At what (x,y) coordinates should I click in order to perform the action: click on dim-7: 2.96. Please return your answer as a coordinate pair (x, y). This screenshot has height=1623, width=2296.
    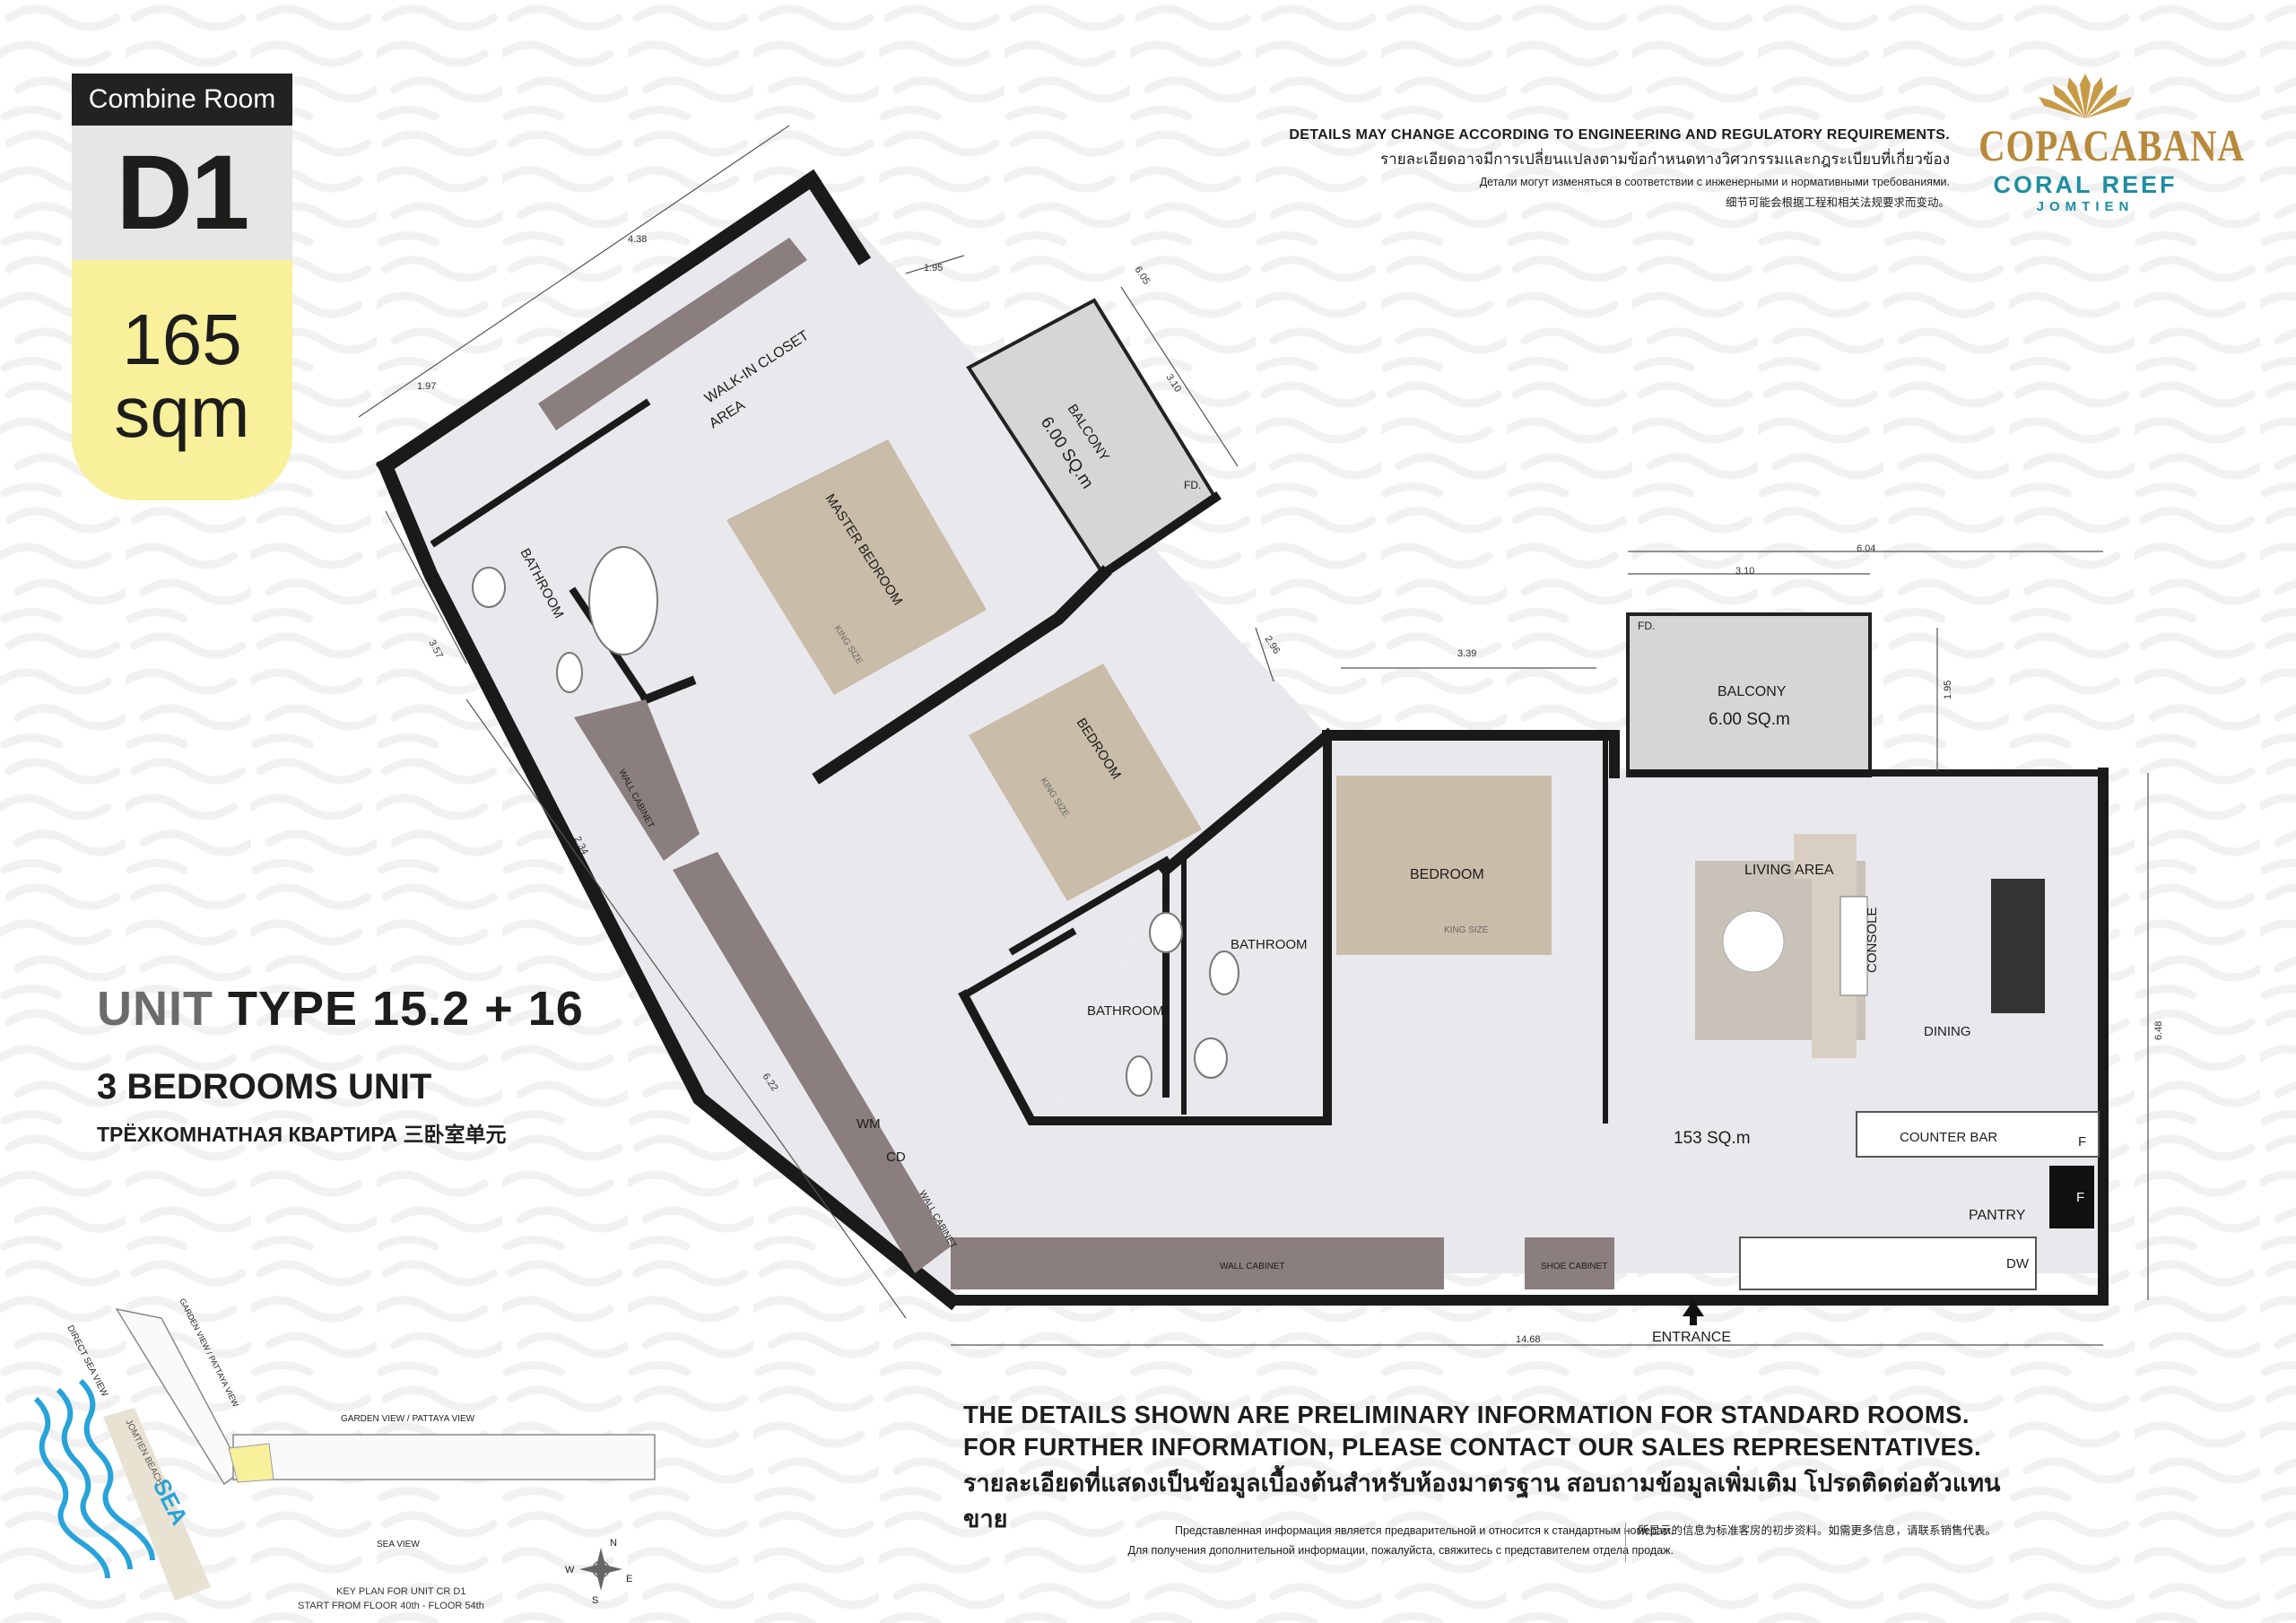
    Looking at the image, I should click on (1272, 645).